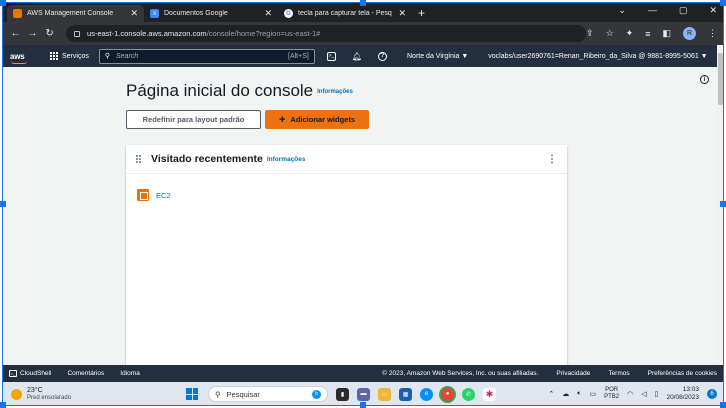 The image size is (726, 408). What do you see at coordinates (552, 159) in the screenshot?
I see `widget-menu-icon: ⋮` at bounding box center [552, 159].